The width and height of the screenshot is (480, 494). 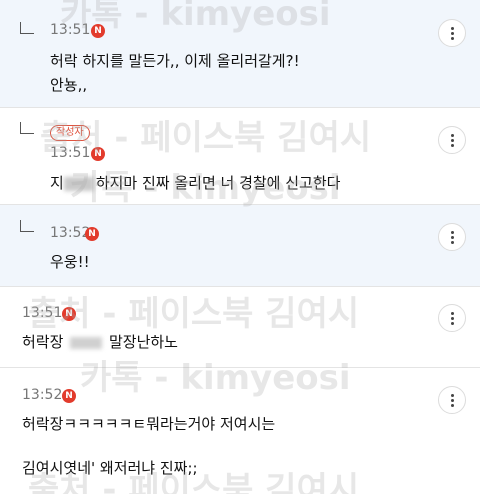 What do you see at coordinates (70, 133) in the screenshot?
I see `author-badge: 작성자` at bounding box center [70, 133].